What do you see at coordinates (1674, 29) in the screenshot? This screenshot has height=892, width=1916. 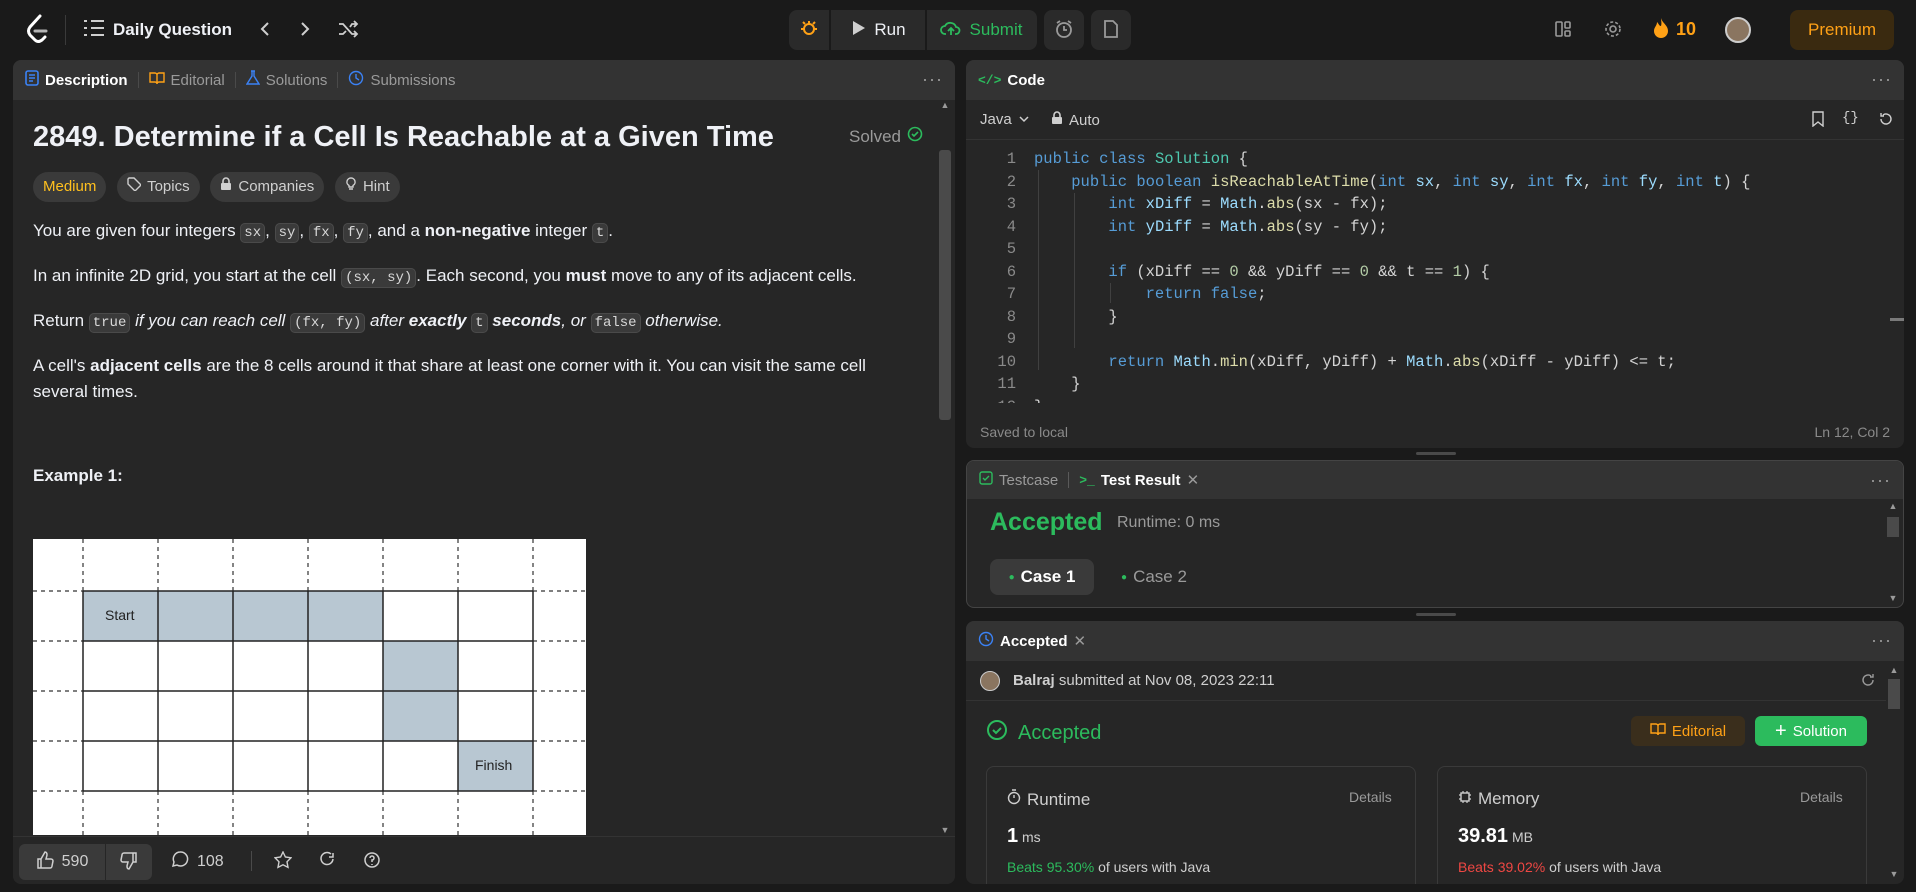 I see `streak-counter: 10` at bounding box center [1674, 29].